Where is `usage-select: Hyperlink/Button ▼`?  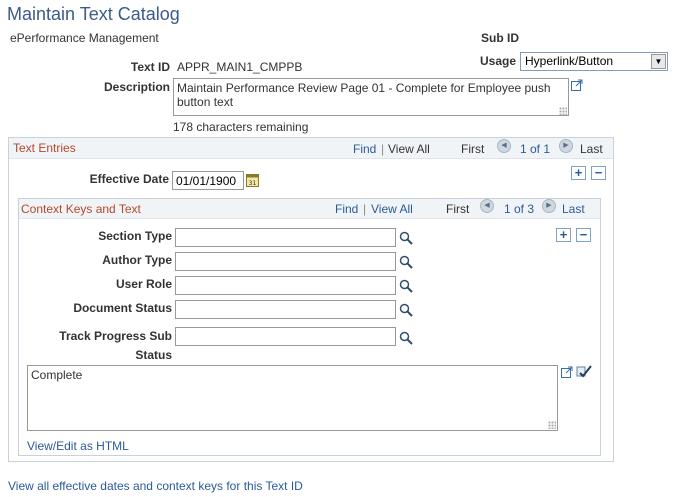
usage-select: Hyperlink/Button ▼ is located at coordinates (594, 61).